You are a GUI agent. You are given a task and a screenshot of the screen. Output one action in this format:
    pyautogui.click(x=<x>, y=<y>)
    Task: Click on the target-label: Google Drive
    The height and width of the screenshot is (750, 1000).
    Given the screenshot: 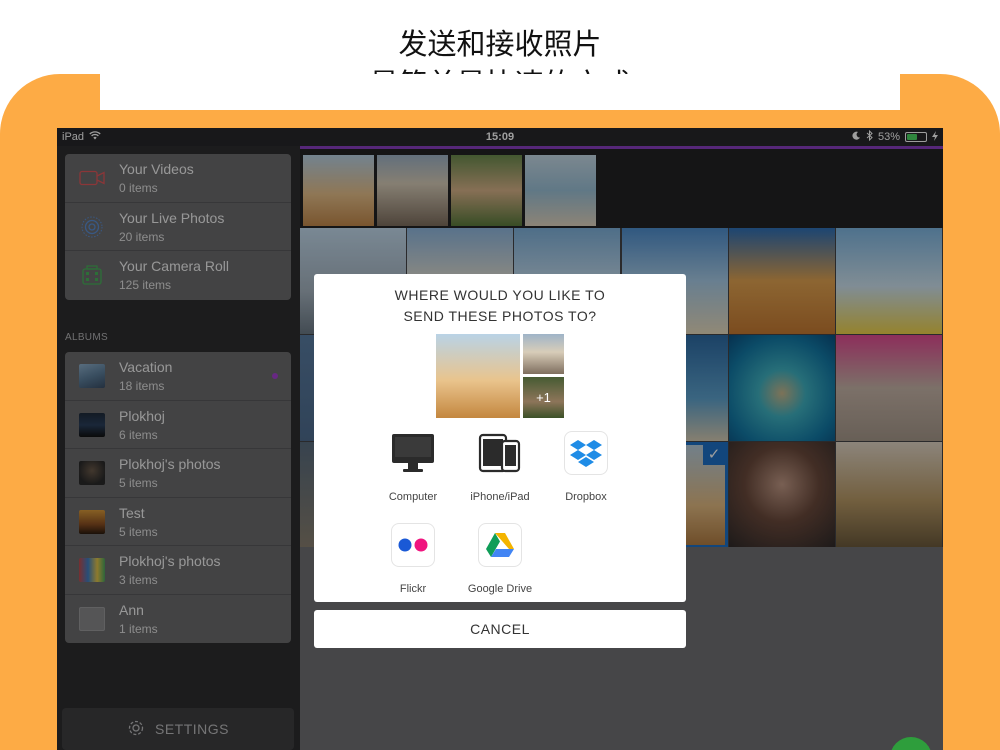 What is the action you would take?
    pyautogui.click(x=500, y=589)
    